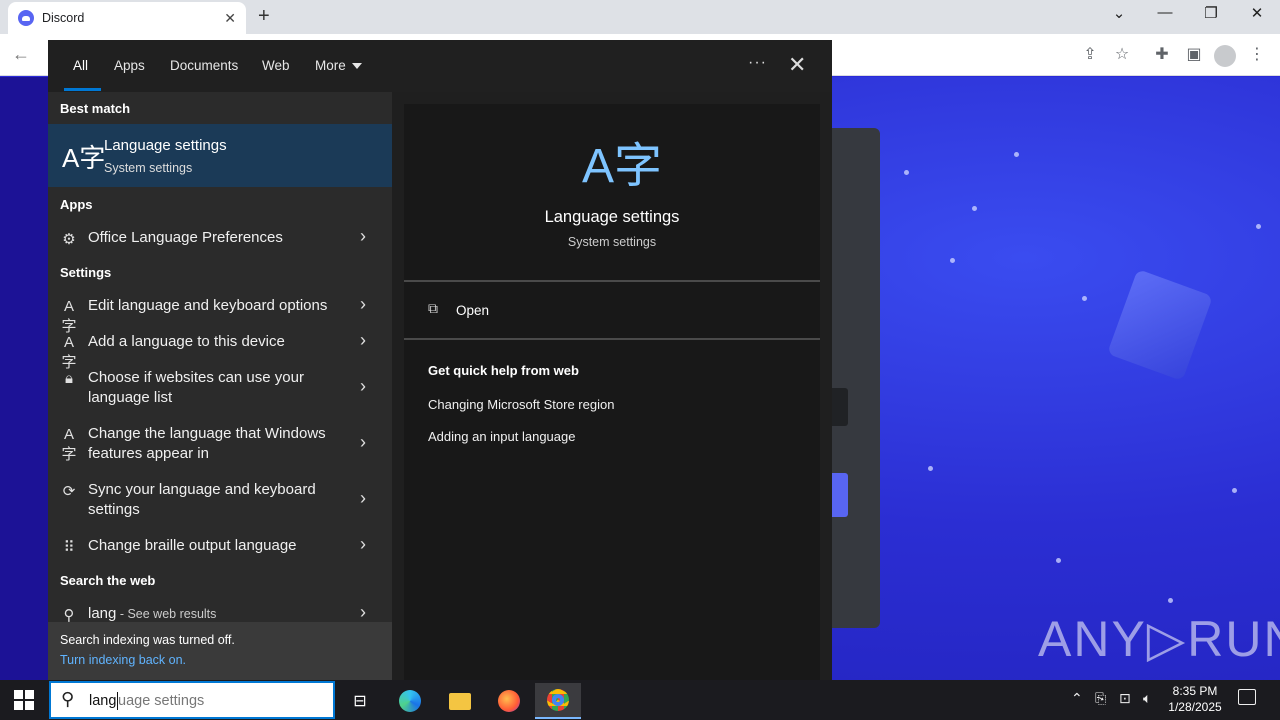 This screenshot has height=720, width=1280. Describe the element at coordinates (1090, 54) in the screenshot. I see `share-icon: ⇪` at that location.